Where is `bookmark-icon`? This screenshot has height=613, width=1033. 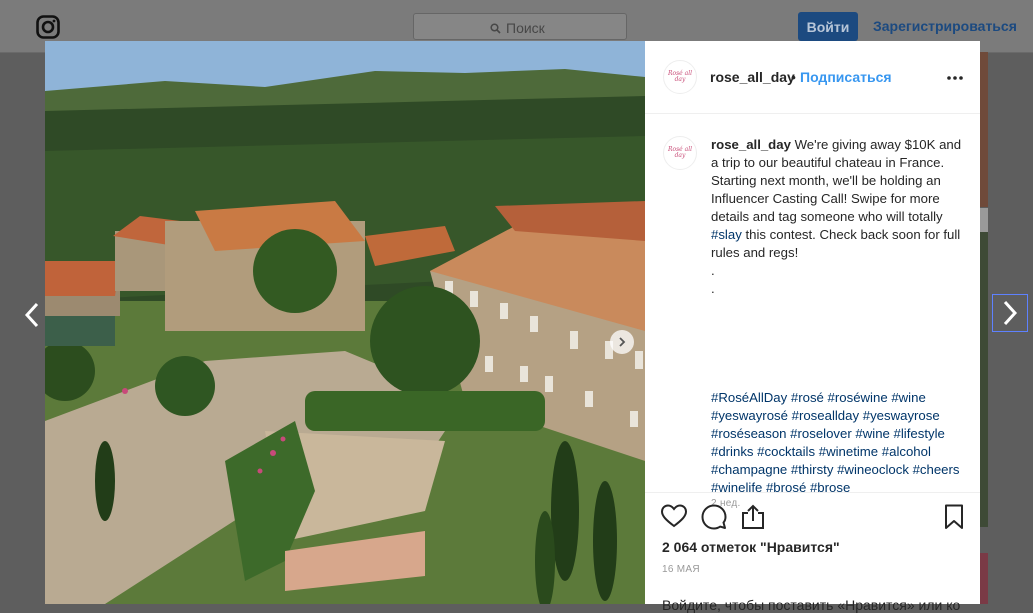
bookmark-icon is located at coordinates (954, 519).